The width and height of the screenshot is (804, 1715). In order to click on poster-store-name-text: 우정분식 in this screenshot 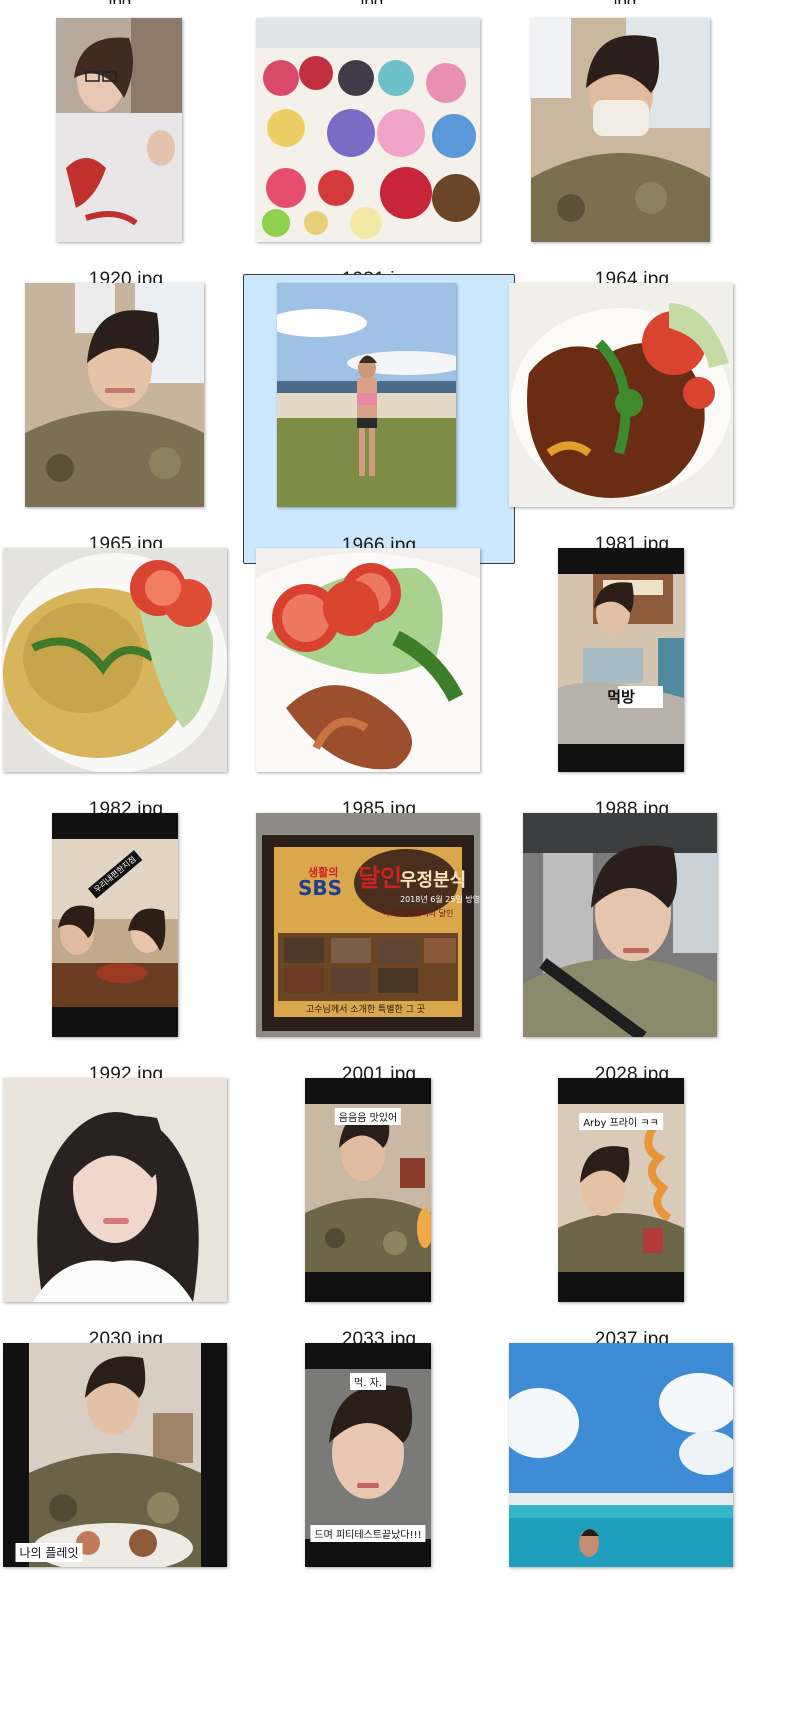, I will do `click(433, 880)`.